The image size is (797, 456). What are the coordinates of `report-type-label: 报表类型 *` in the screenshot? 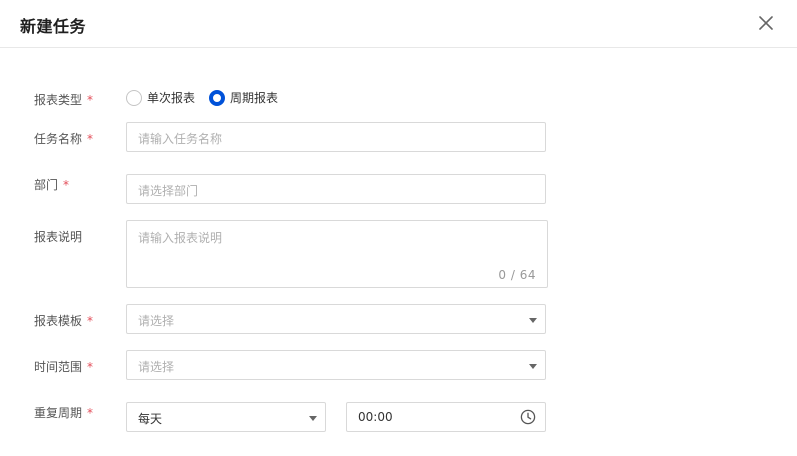 It's located at (63, 99).